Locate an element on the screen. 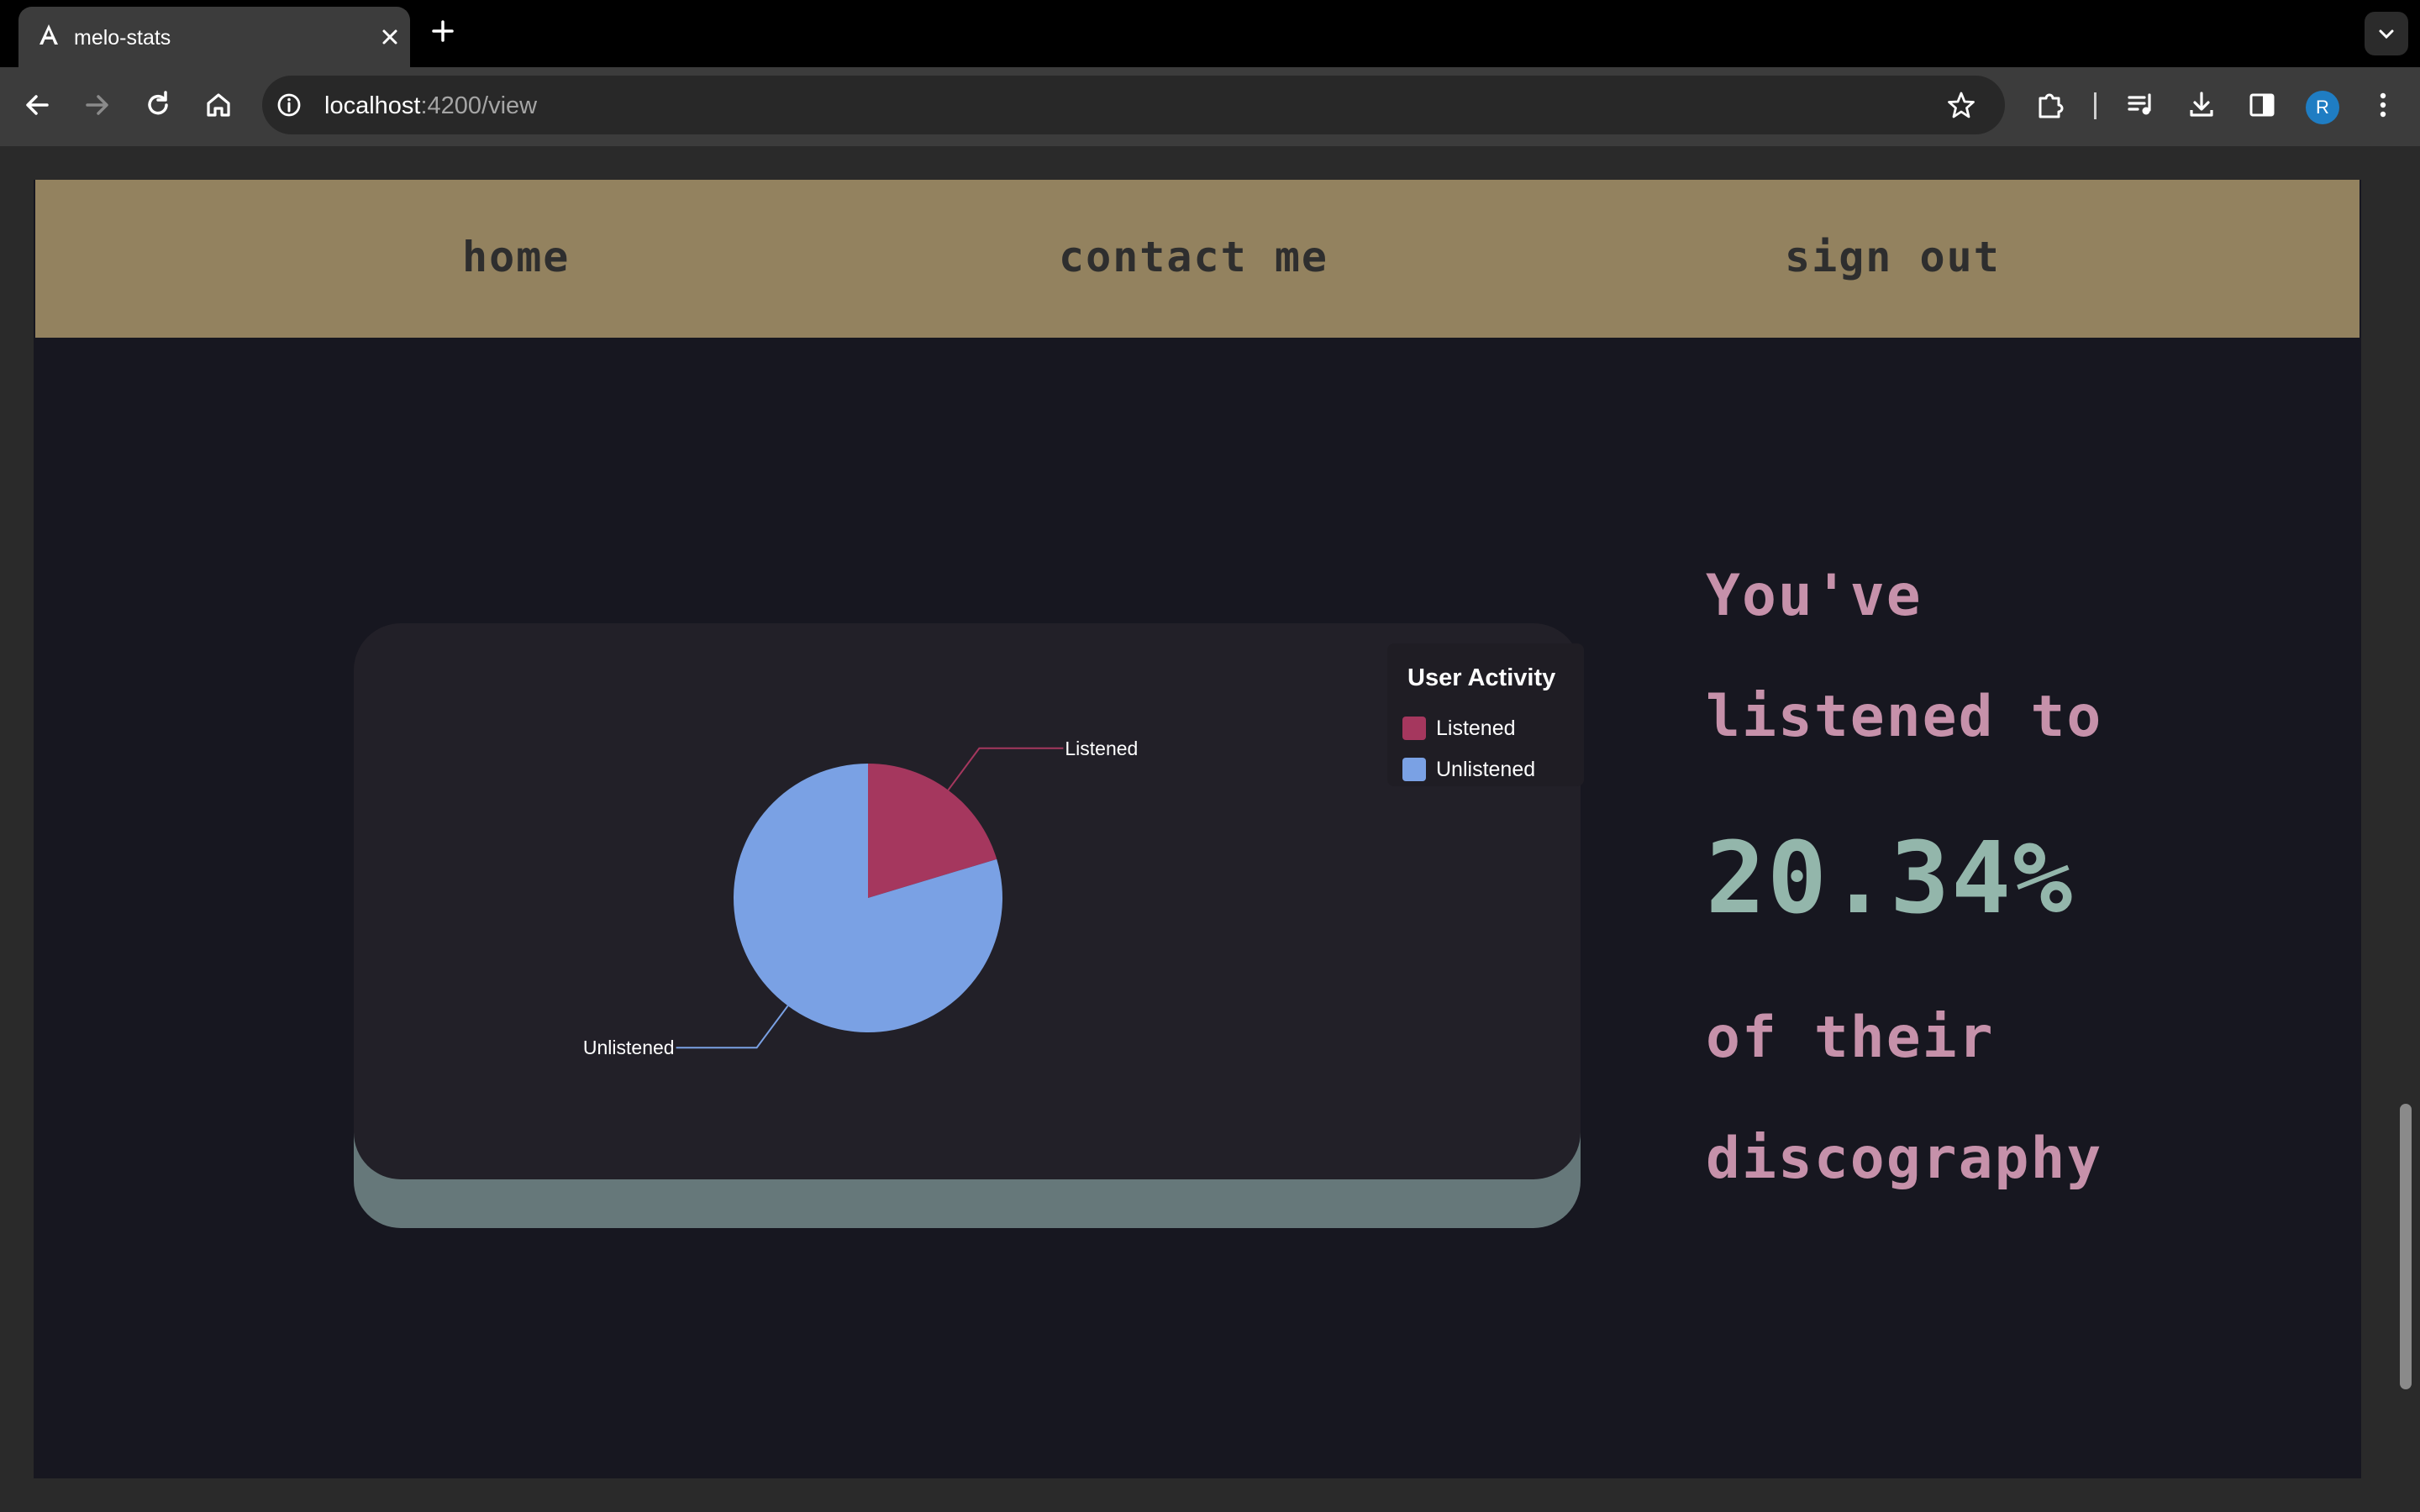  browser-tab: melo-stats is located at coordinates (214, 37).